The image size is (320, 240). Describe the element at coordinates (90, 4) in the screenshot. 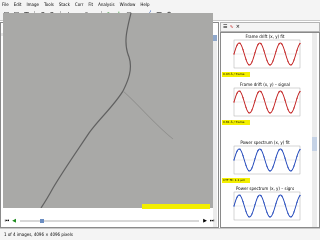

I see `menu-fit: Fit` at that location.